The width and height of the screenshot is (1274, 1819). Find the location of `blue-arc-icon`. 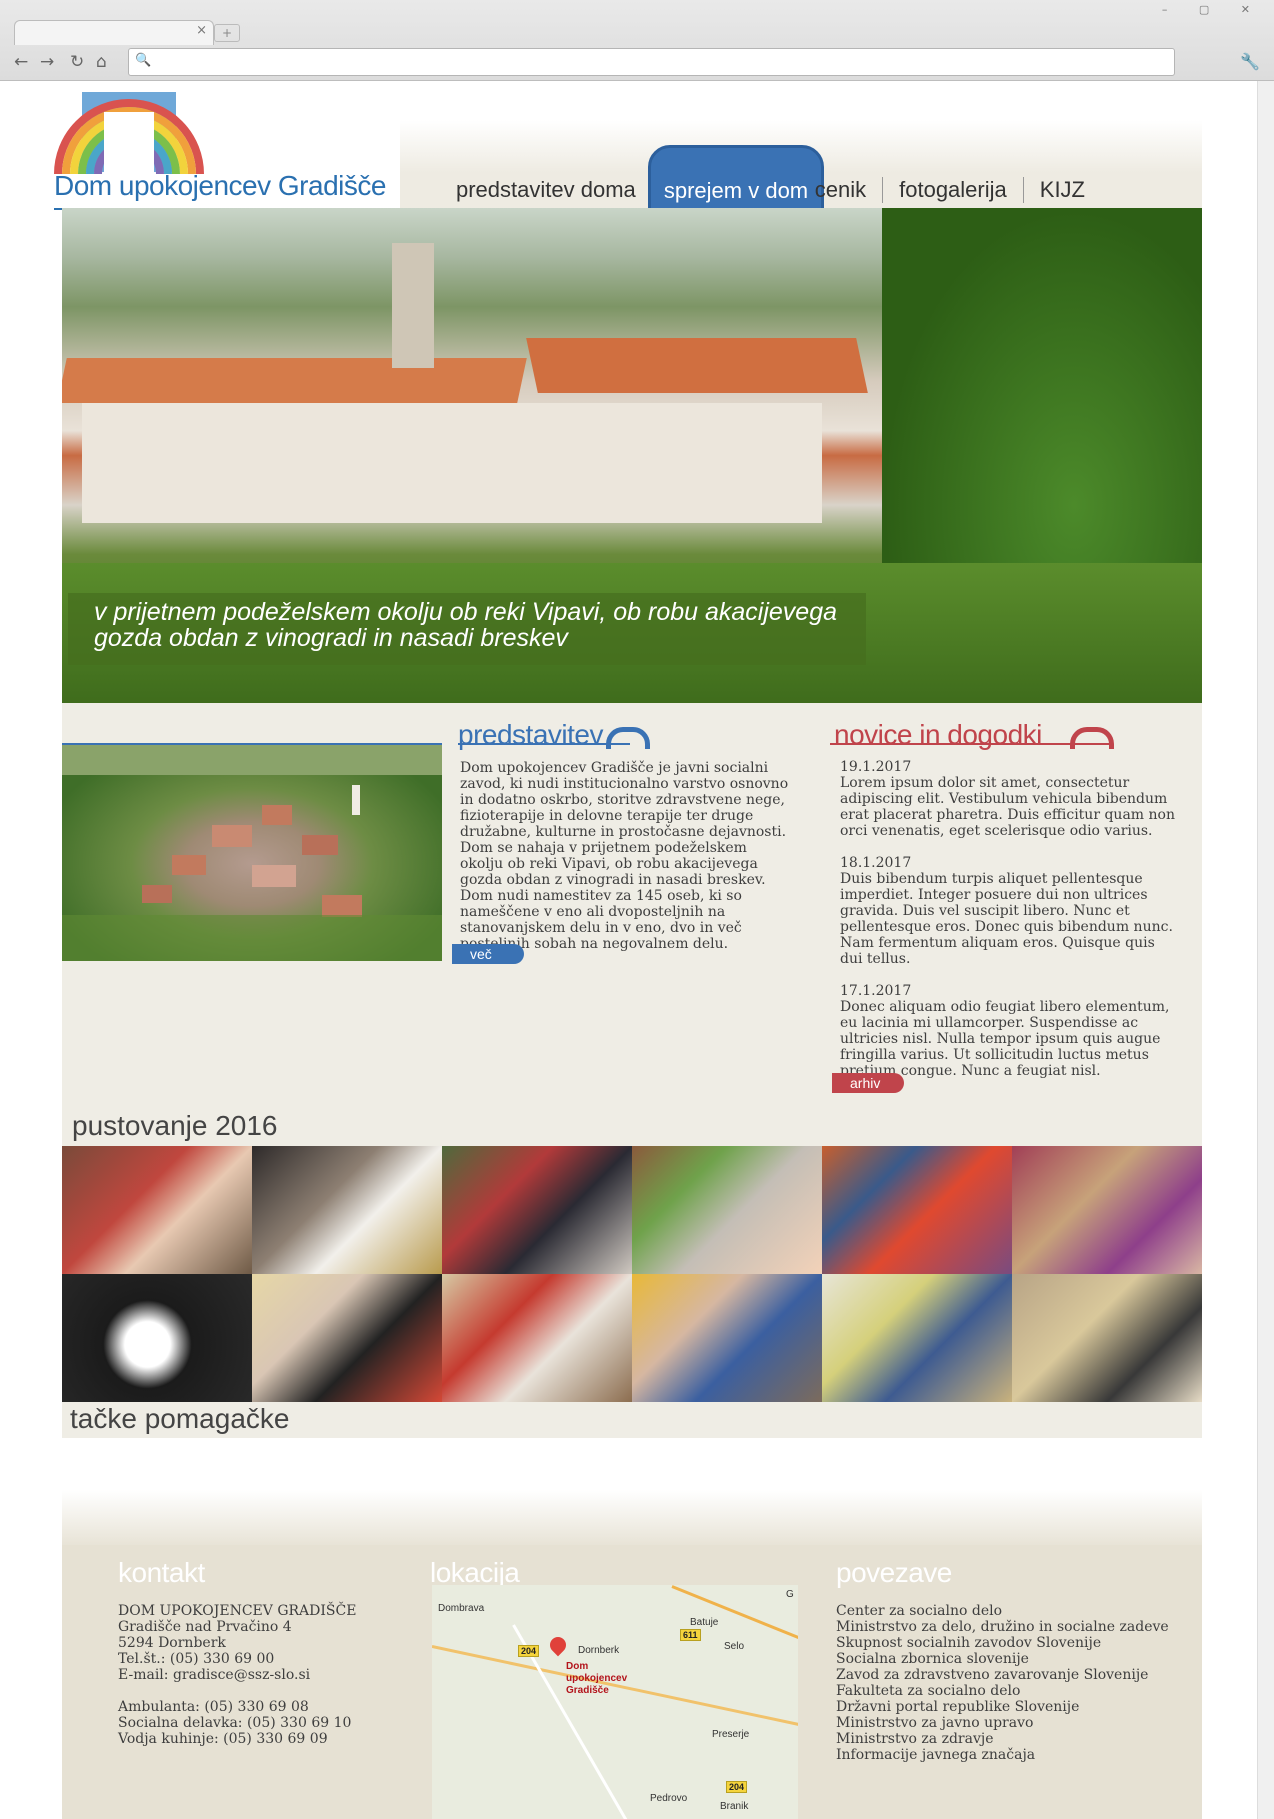

blue-arc-icon is located at coordinates (628, 738).